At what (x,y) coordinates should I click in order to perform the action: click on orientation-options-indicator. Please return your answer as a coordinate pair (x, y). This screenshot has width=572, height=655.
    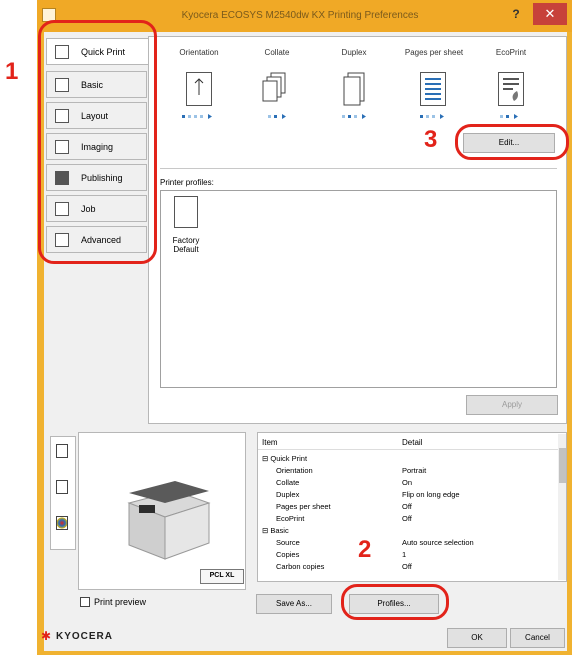
    Looking at the image, I should click on (202, 115).